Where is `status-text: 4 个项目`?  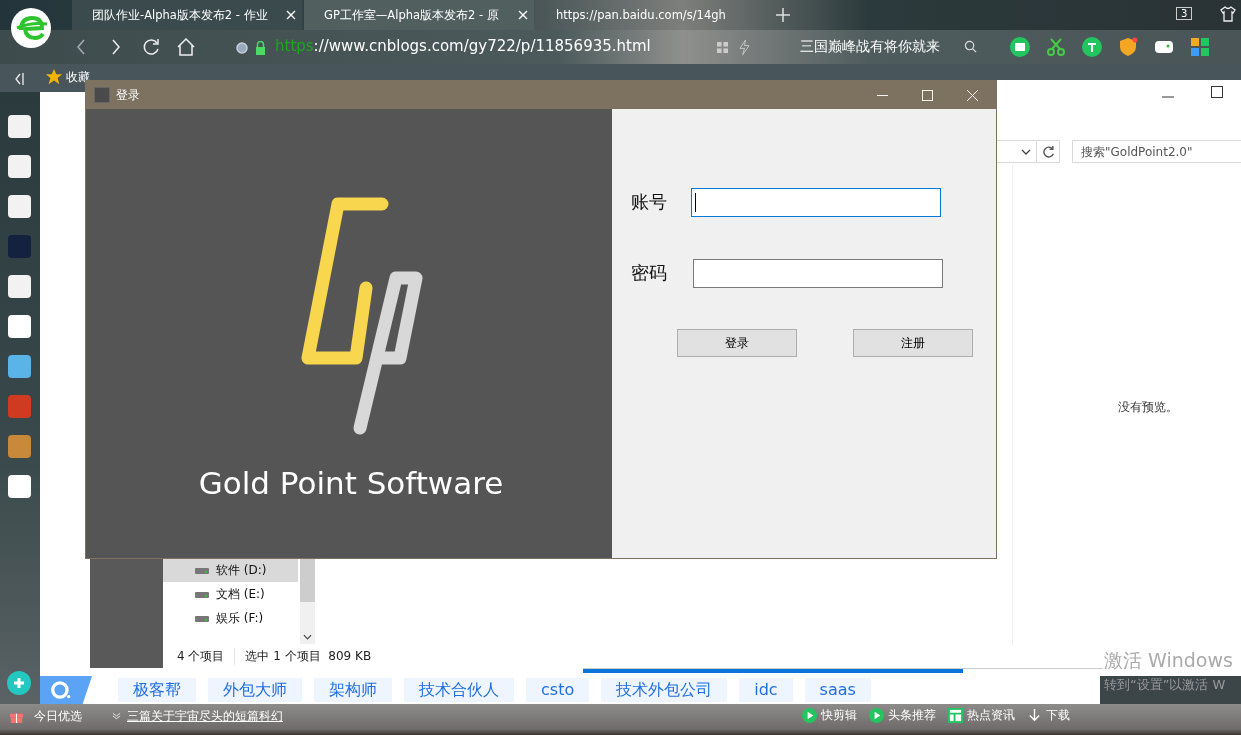
status-text: 4 个项目 is located at coordinates (199, 656).